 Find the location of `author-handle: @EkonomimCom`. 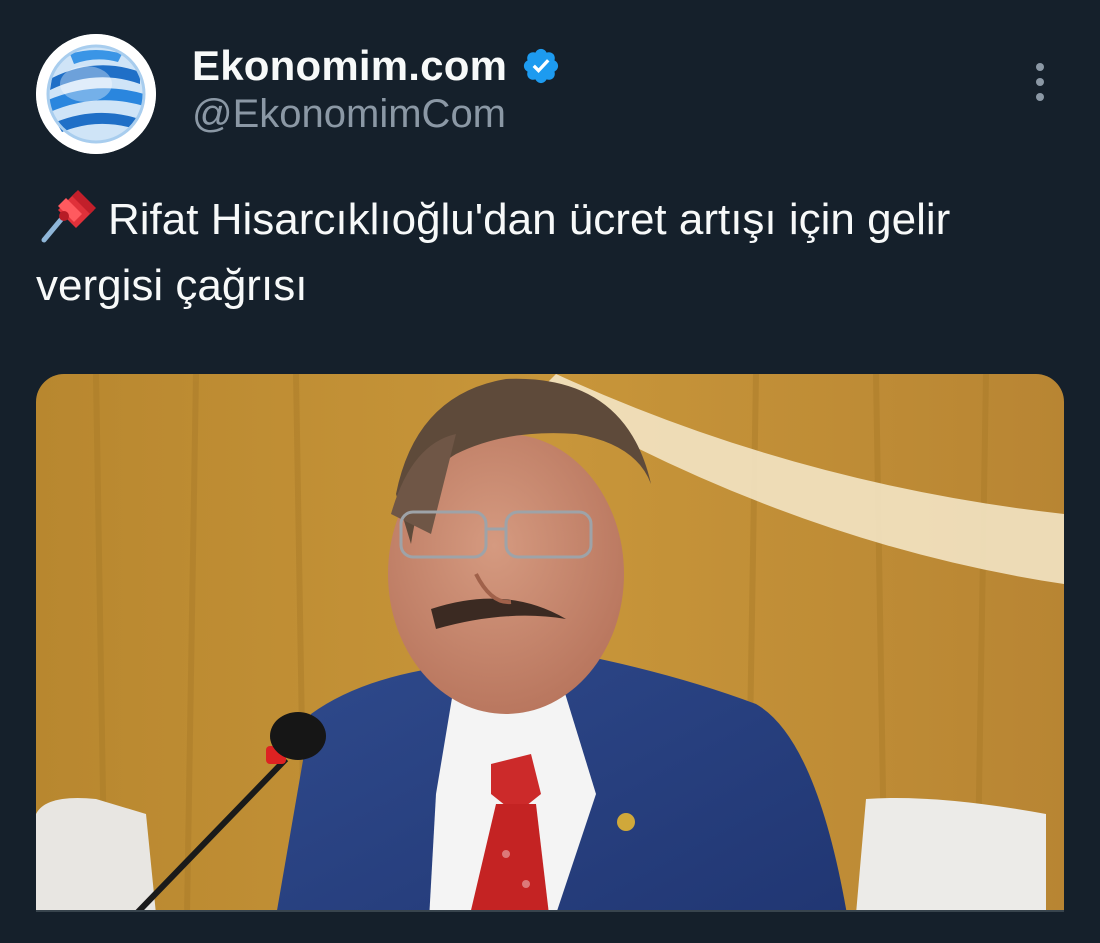

author-handle: @EkonomimCom is located at coordinates (349, 114).